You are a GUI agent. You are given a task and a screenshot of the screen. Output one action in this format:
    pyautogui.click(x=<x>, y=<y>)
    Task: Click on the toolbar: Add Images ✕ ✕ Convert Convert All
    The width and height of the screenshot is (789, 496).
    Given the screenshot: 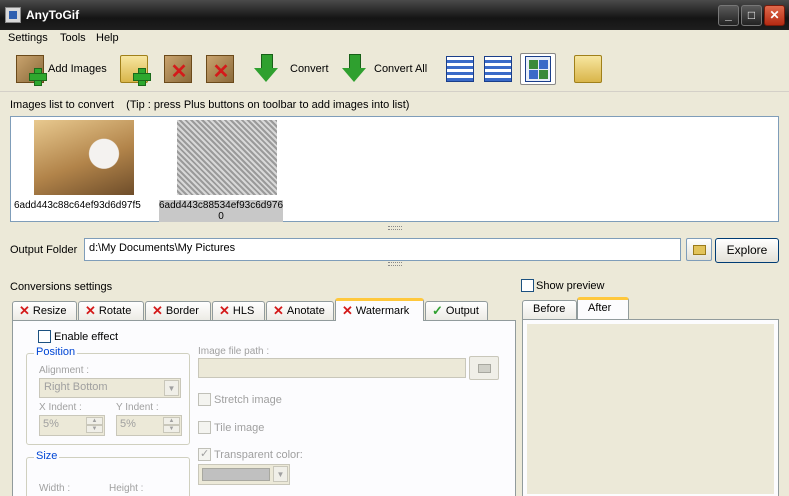 What is the action you would take?
    pyautogui.click(x=394, y=70)
    